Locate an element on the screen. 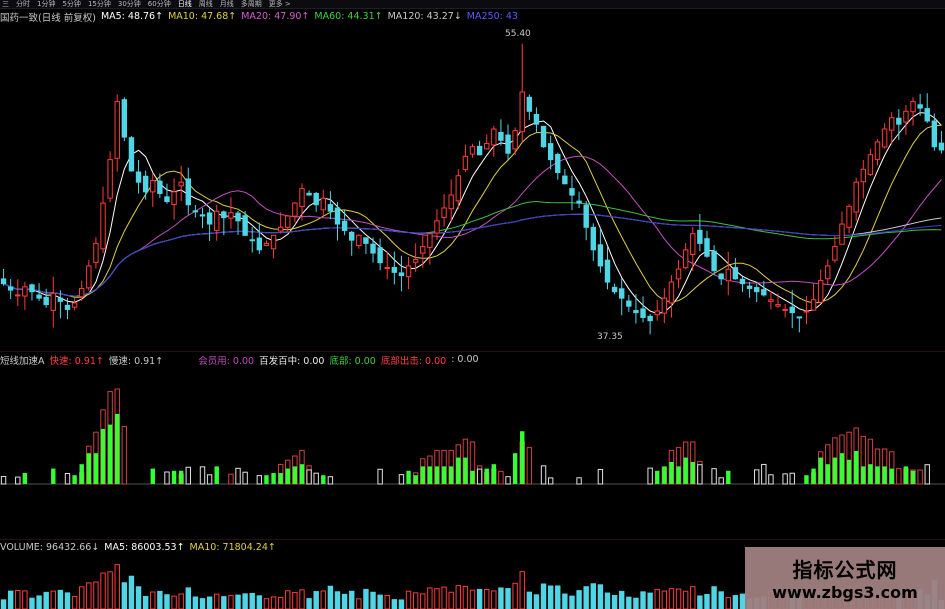  ma20-value: MA20: 47.90↑ is located at coordinates (275, 16).